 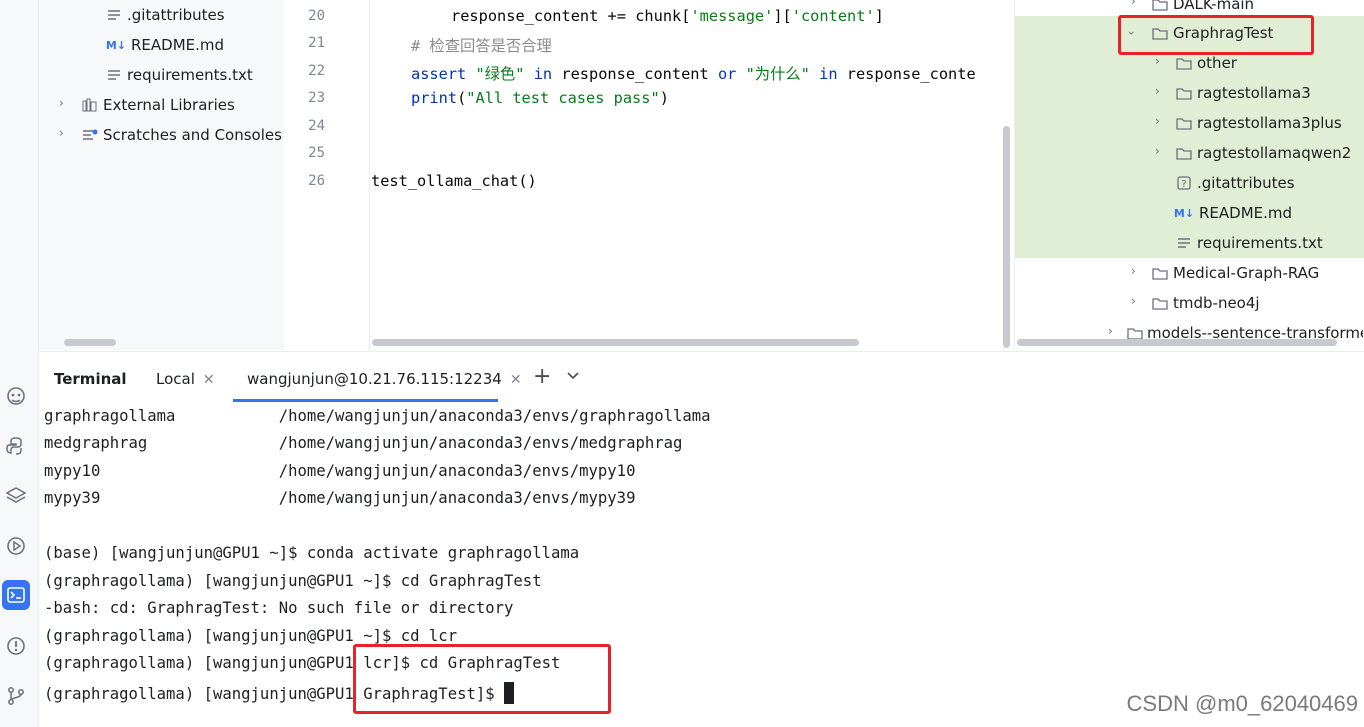 I want to click on vertical-scrollbar, so click(x=1006, y=237).